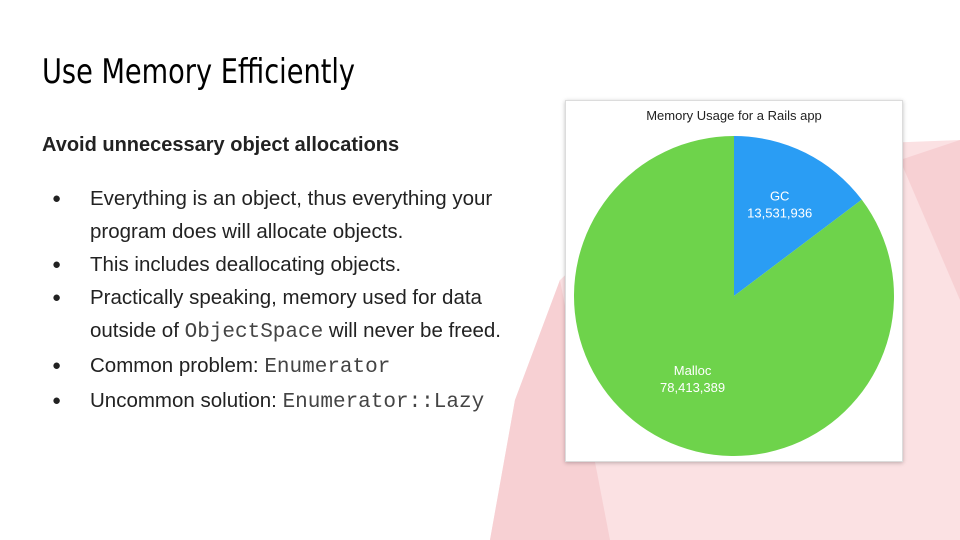  I want to click on slice-label-malloc: Malloc, so click(693, 370).